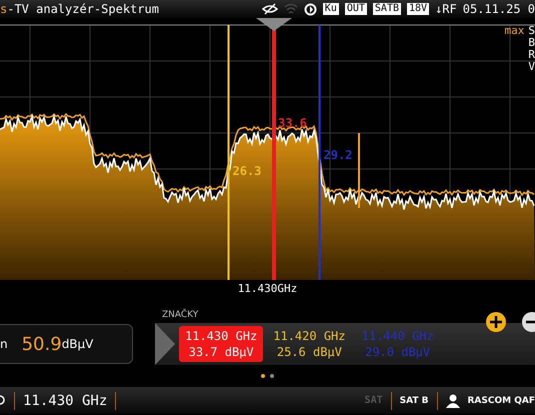 This screenshot has height=415, width=535. I want to click on legend-label: B, so click(531, 43).